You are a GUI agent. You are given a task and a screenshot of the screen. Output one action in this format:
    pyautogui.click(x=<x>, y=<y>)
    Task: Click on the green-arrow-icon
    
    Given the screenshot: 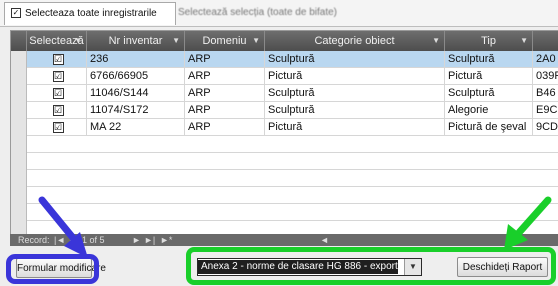 What is the action you would take?
    pyautogui.click(x=528, y=223)
    